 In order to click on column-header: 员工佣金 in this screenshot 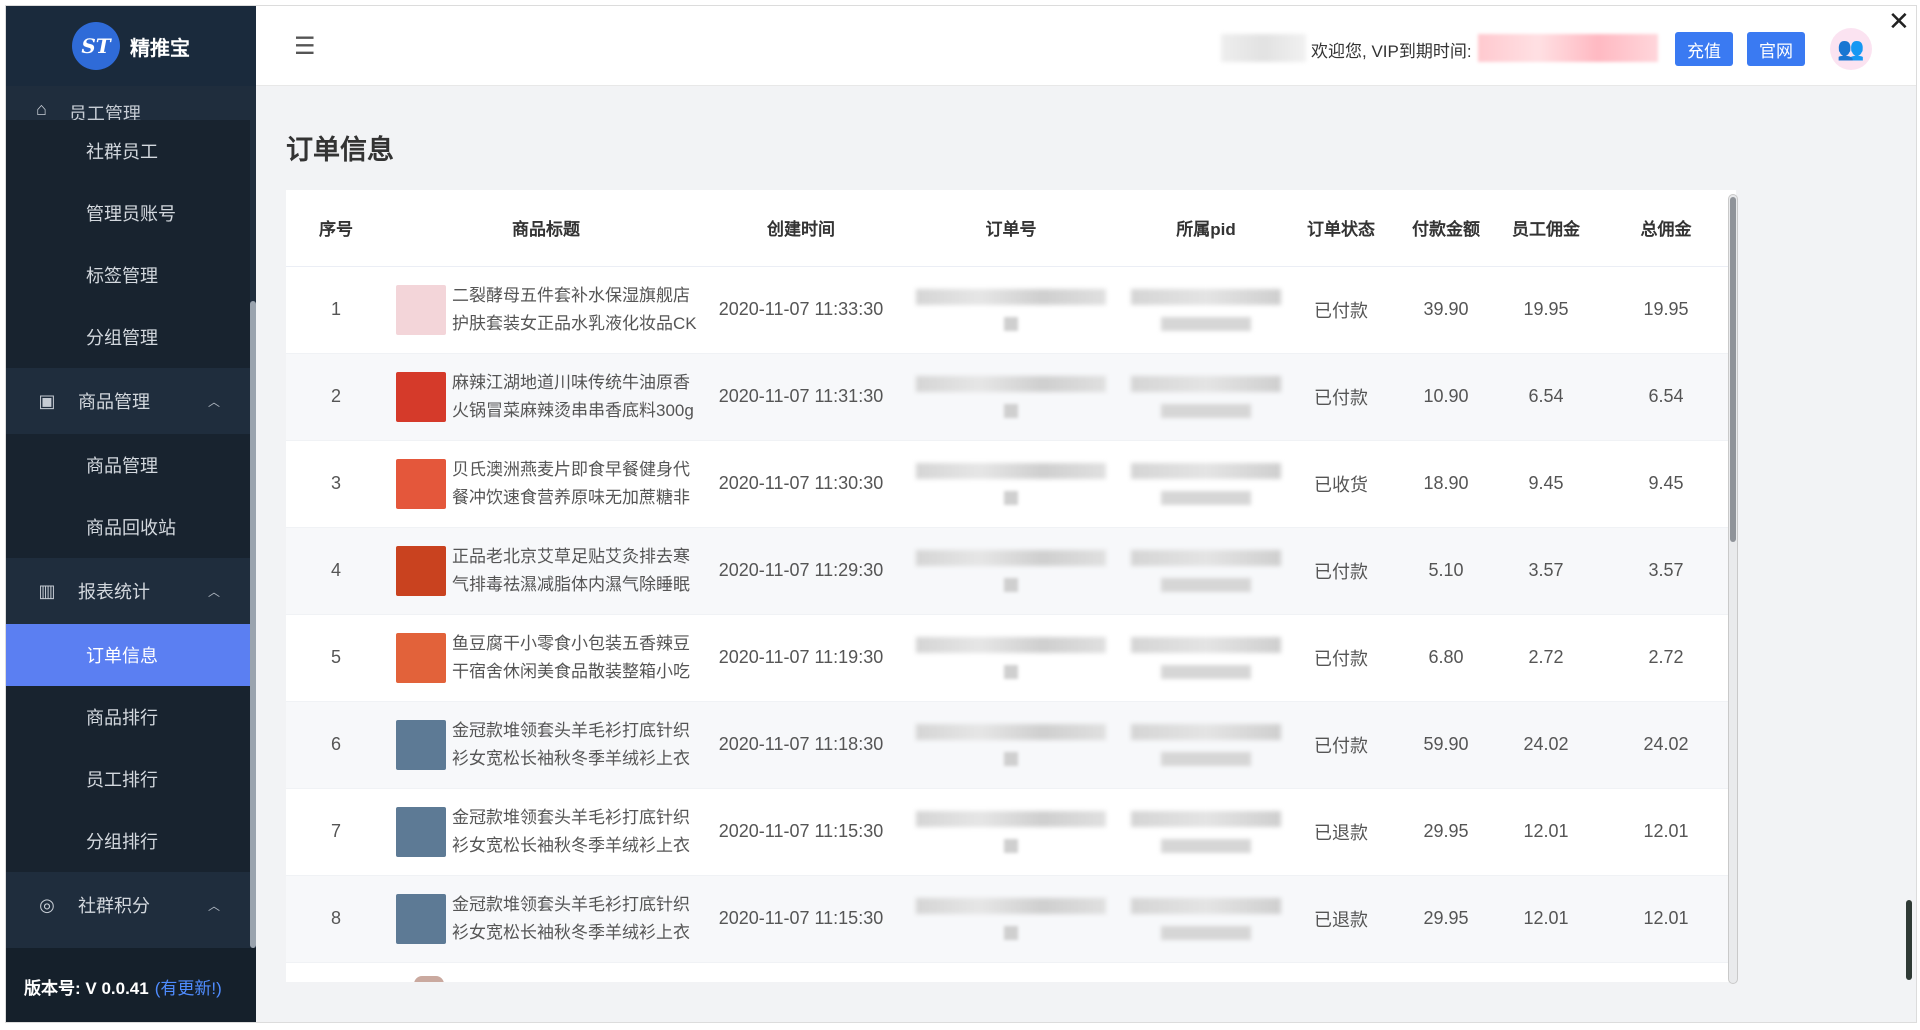, I will do `click(1546, 228)`.